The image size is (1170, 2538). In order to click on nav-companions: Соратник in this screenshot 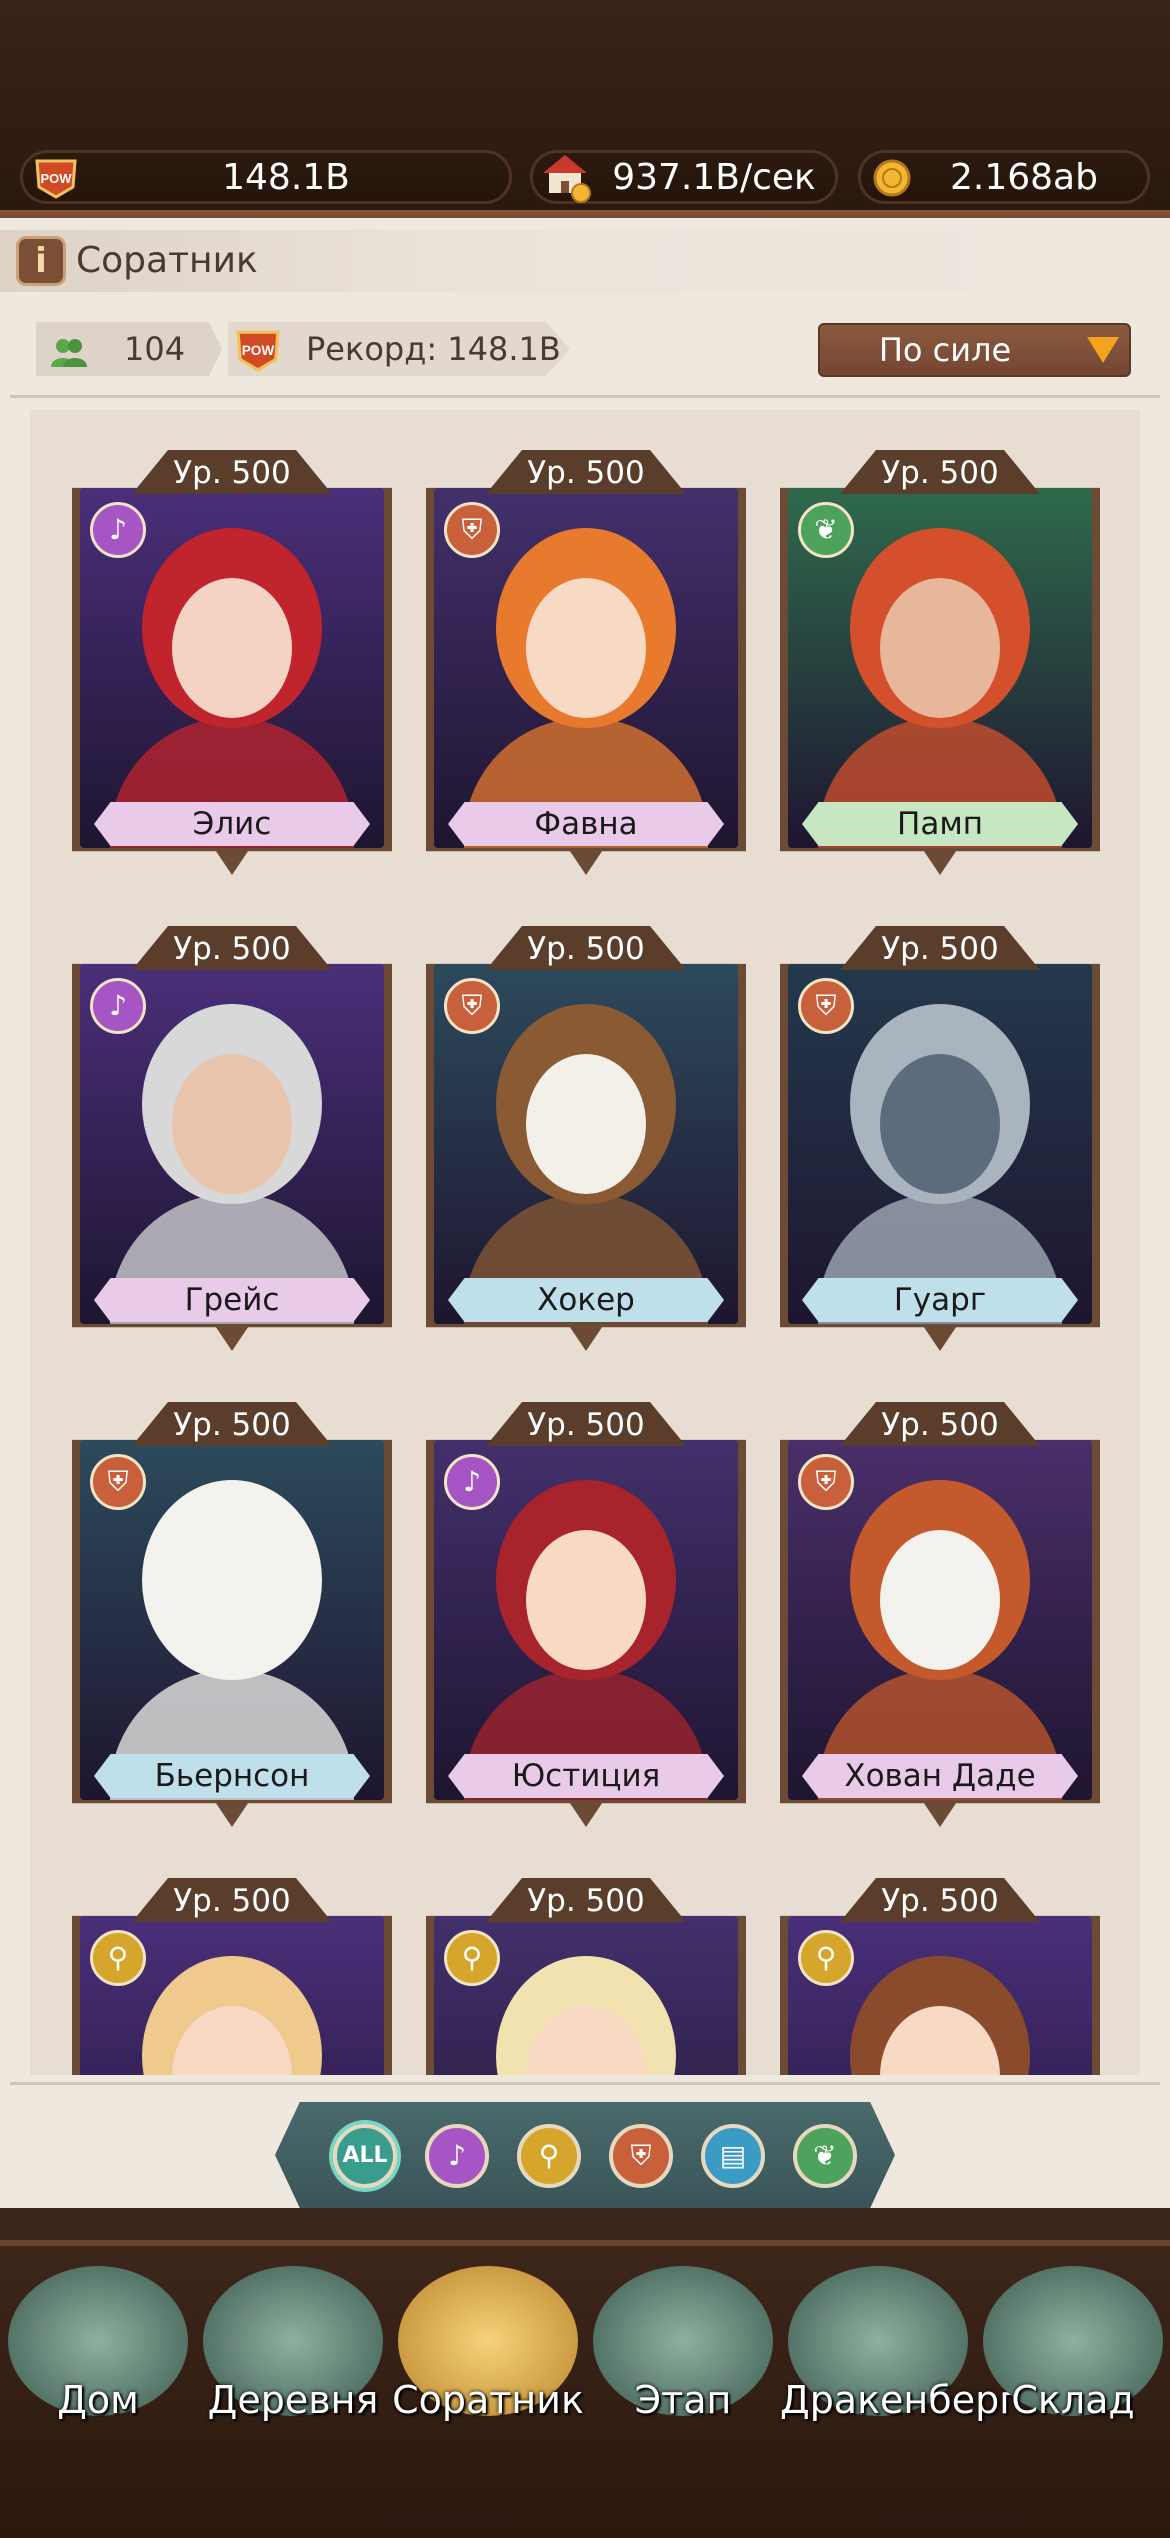, I will do `click(488, 2352)`.